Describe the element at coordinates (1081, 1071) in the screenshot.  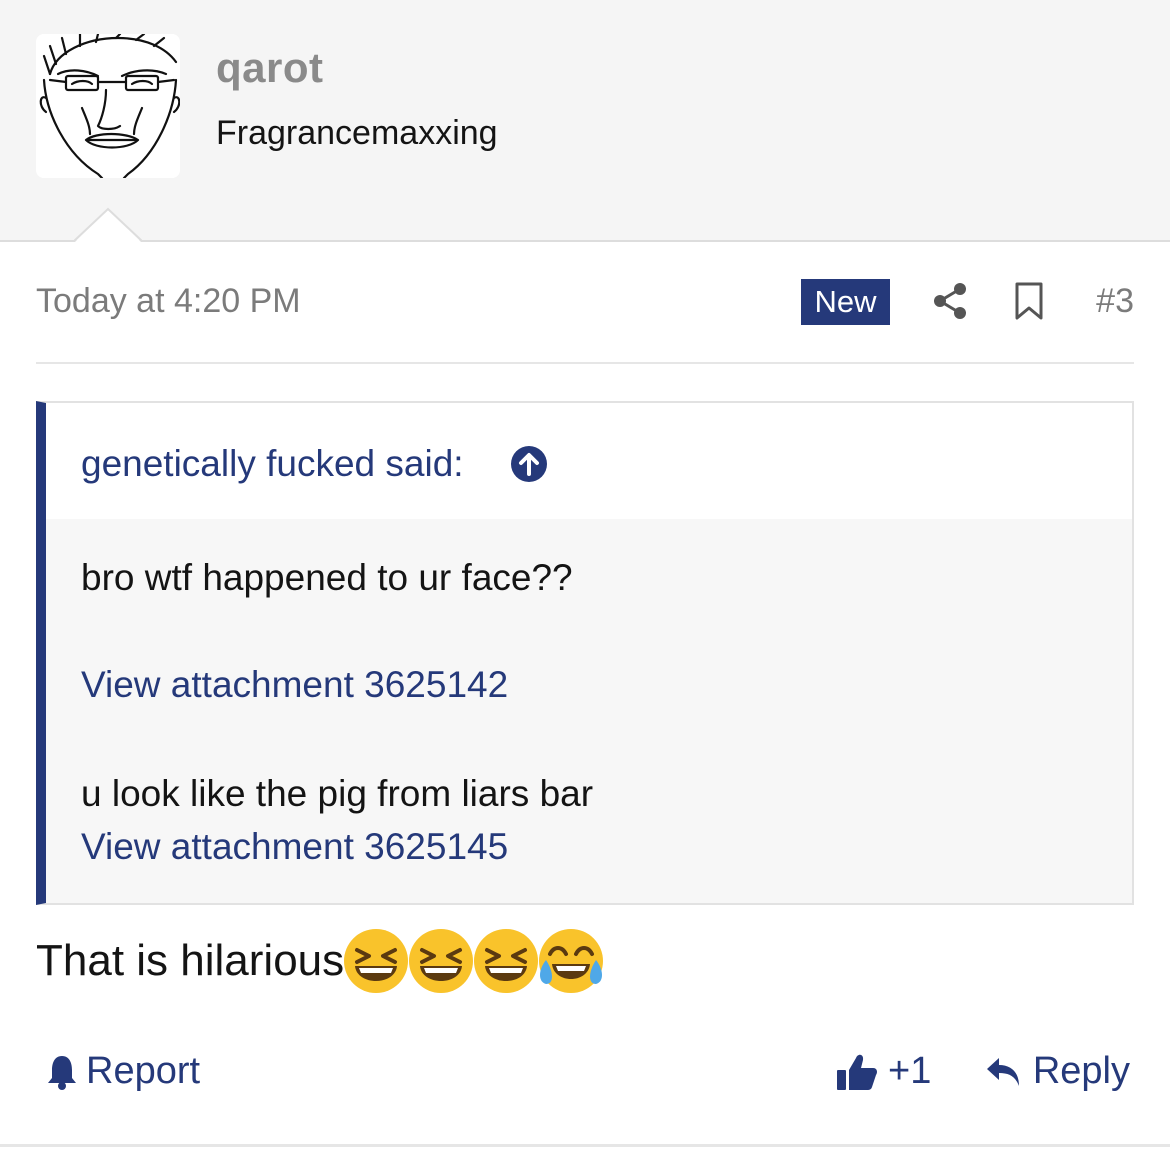
I see `reply-label: Reply` at that location.